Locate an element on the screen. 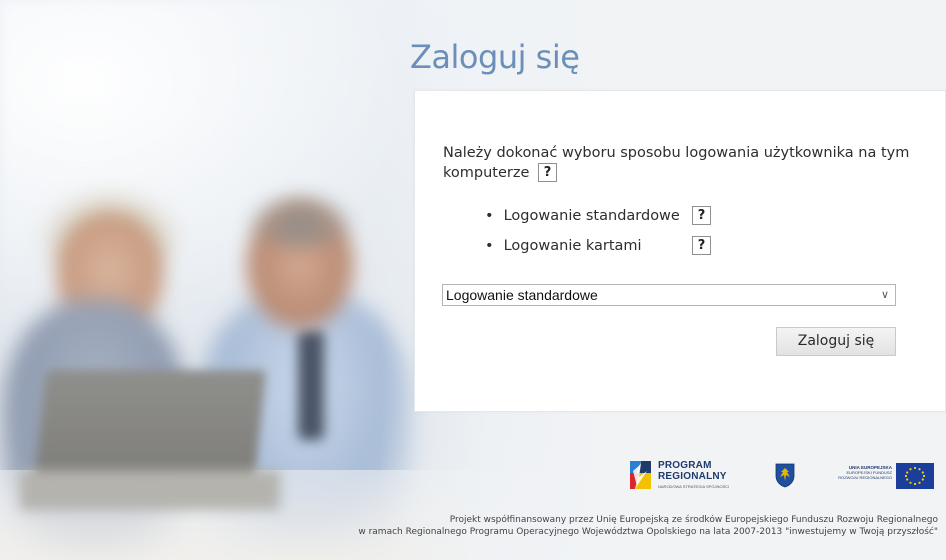 This screenshot has height=560, width=946. program-line1: PROGRAM is located at coordinates (685, 465).